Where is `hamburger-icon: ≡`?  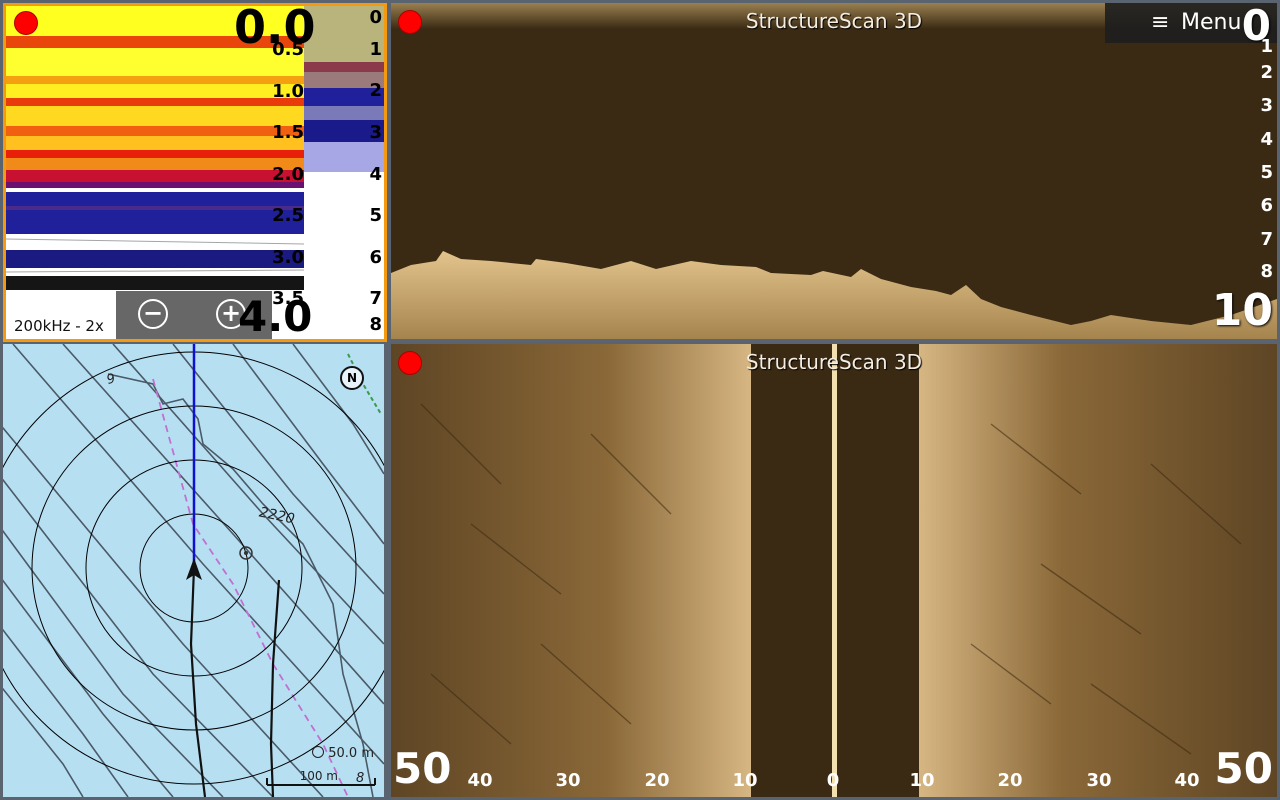 hamburger-icon: ≡ is located at coordinates (1160, 22).